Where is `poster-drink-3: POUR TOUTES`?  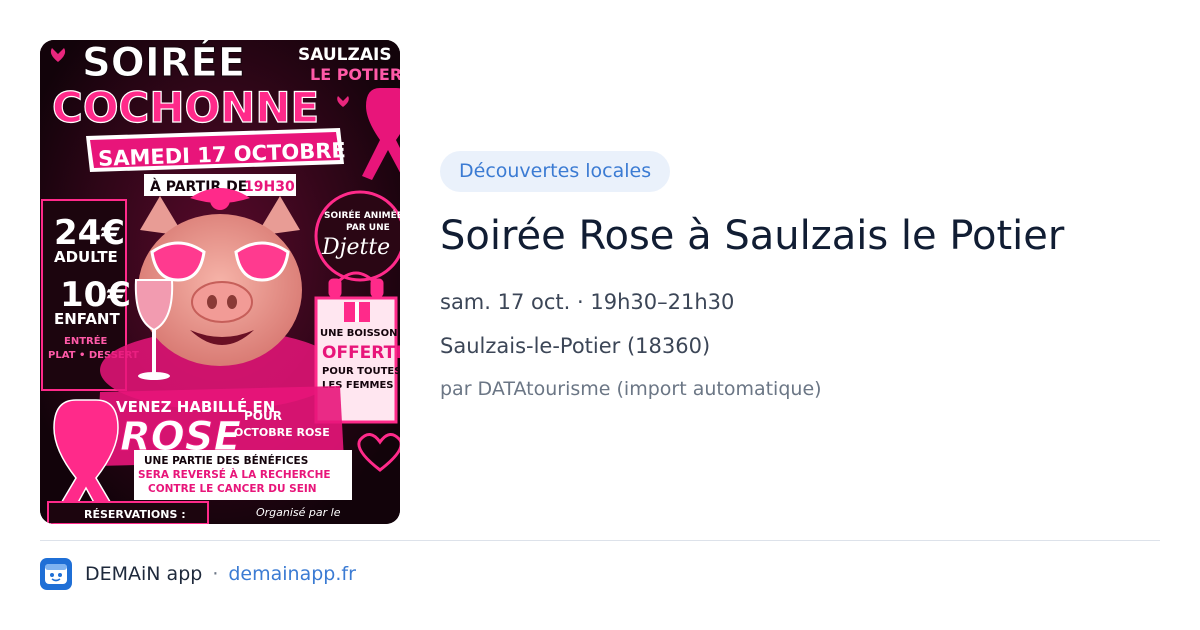 poster-drink-3: POUR TOUTES is located at coordinates (361, 371).